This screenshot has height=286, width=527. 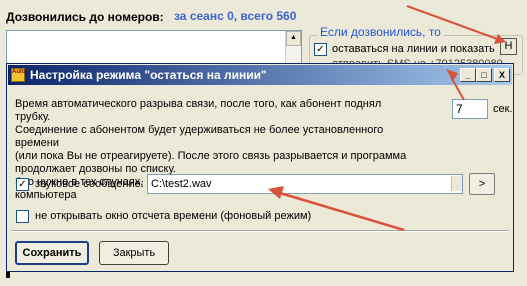 What do you see at coordinates (260, 231) in the screenshot?
I see `separator` at bounding box center [260, 231].